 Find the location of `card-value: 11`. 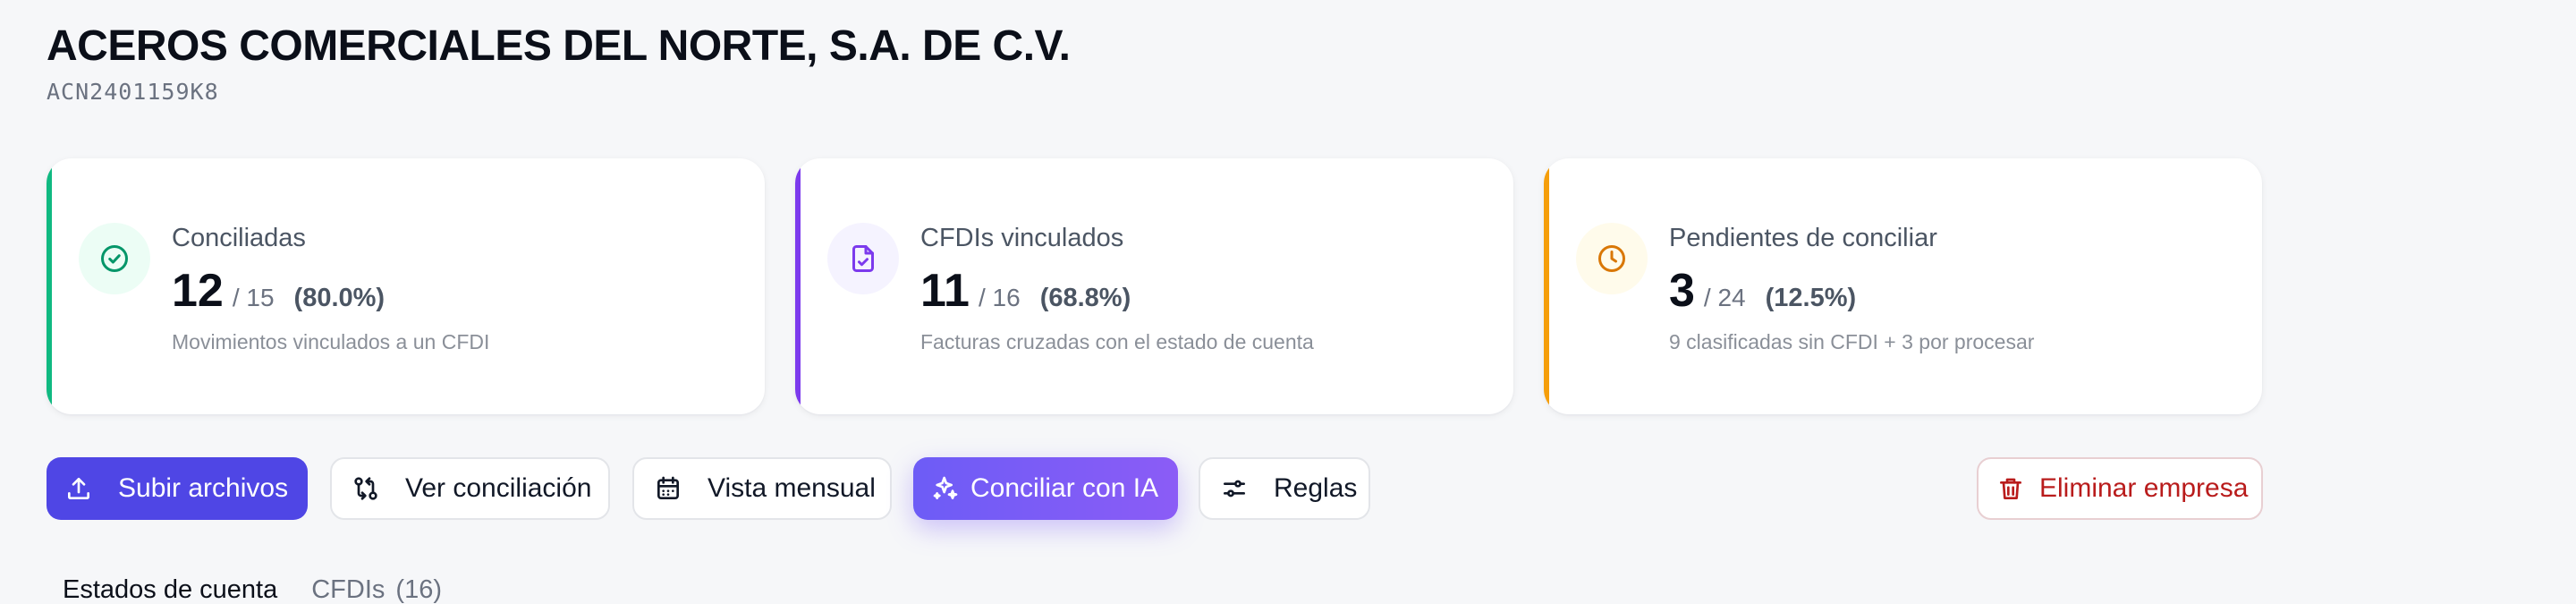

card-value: 11 is located at coordinates (945, 291).